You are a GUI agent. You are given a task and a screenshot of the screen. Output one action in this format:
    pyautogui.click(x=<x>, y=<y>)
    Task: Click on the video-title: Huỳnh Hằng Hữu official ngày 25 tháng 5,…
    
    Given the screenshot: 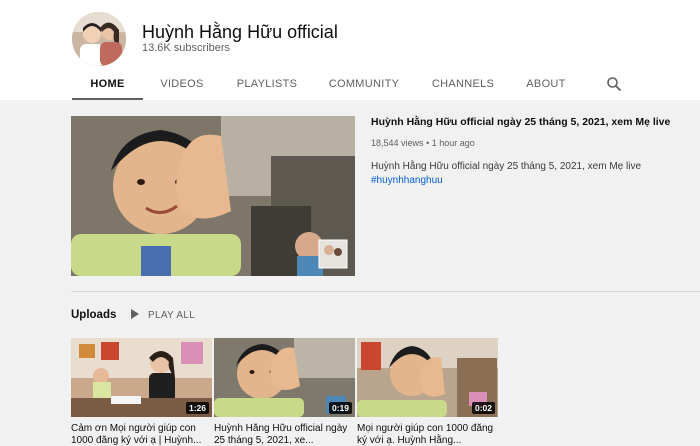 What is the action you would take?
    pyautogui.click(x=284, y=434)
    